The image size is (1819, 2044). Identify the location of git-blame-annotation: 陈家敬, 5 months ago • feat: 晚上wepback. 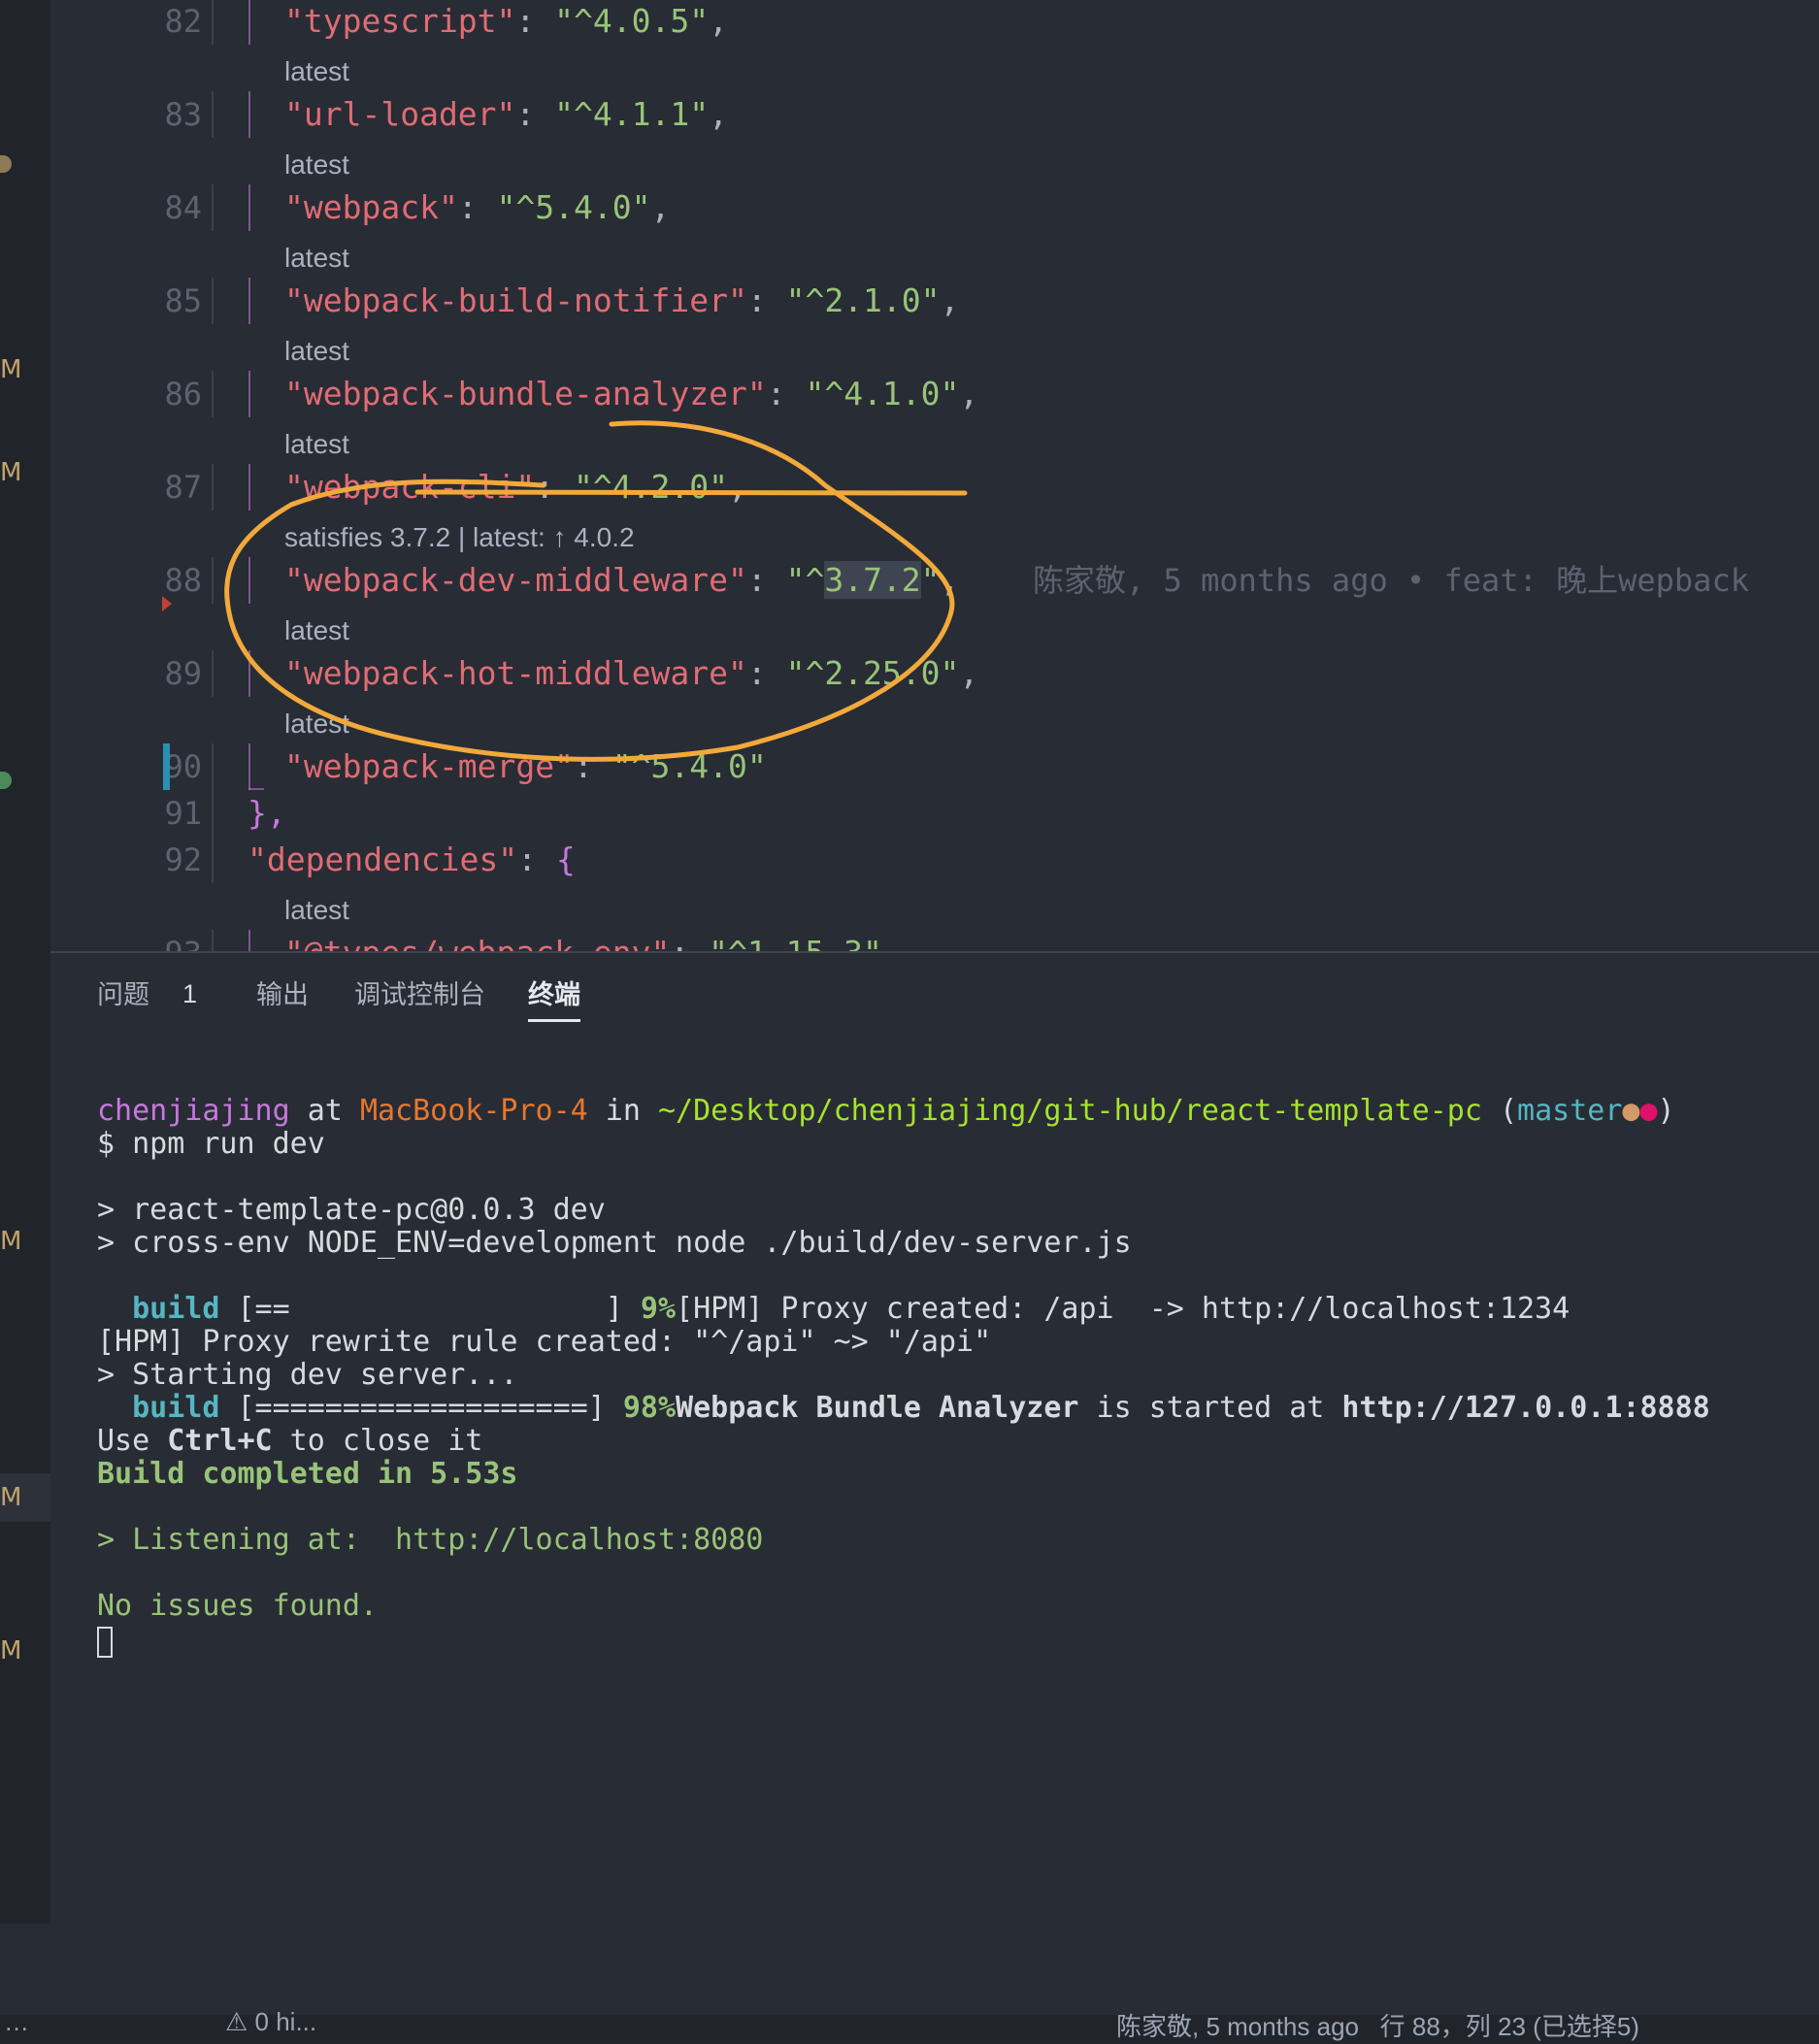
(1391, 580).